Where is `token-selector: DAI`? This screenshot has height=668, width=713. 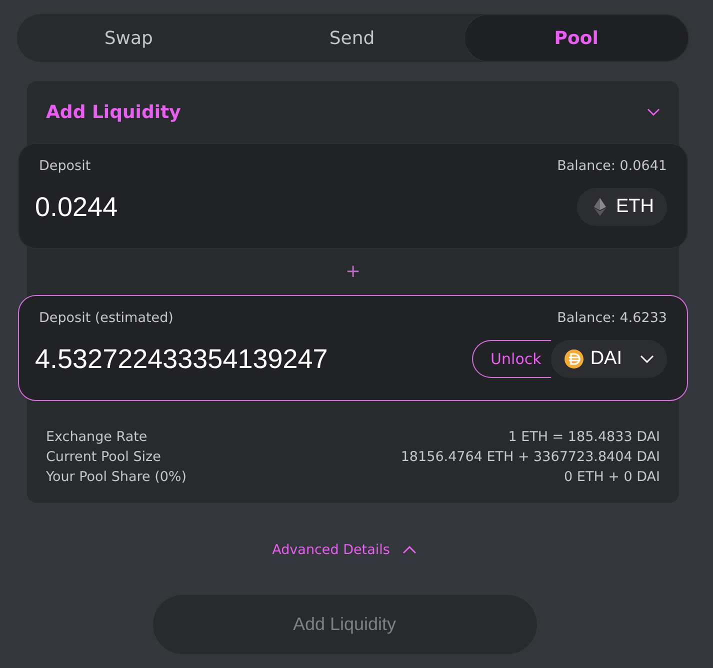 token-selector: DAI is located at coordinates (609, 359).